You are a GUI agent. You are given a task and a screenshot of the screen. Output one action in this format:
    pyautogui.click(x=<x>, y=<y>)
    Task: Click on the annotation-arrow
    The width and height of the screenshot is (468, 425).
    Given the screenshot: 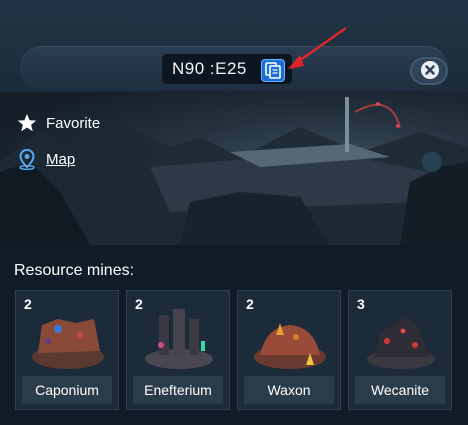 What is the action you would take?
    pyautogui.click(x=317, y=48)
    